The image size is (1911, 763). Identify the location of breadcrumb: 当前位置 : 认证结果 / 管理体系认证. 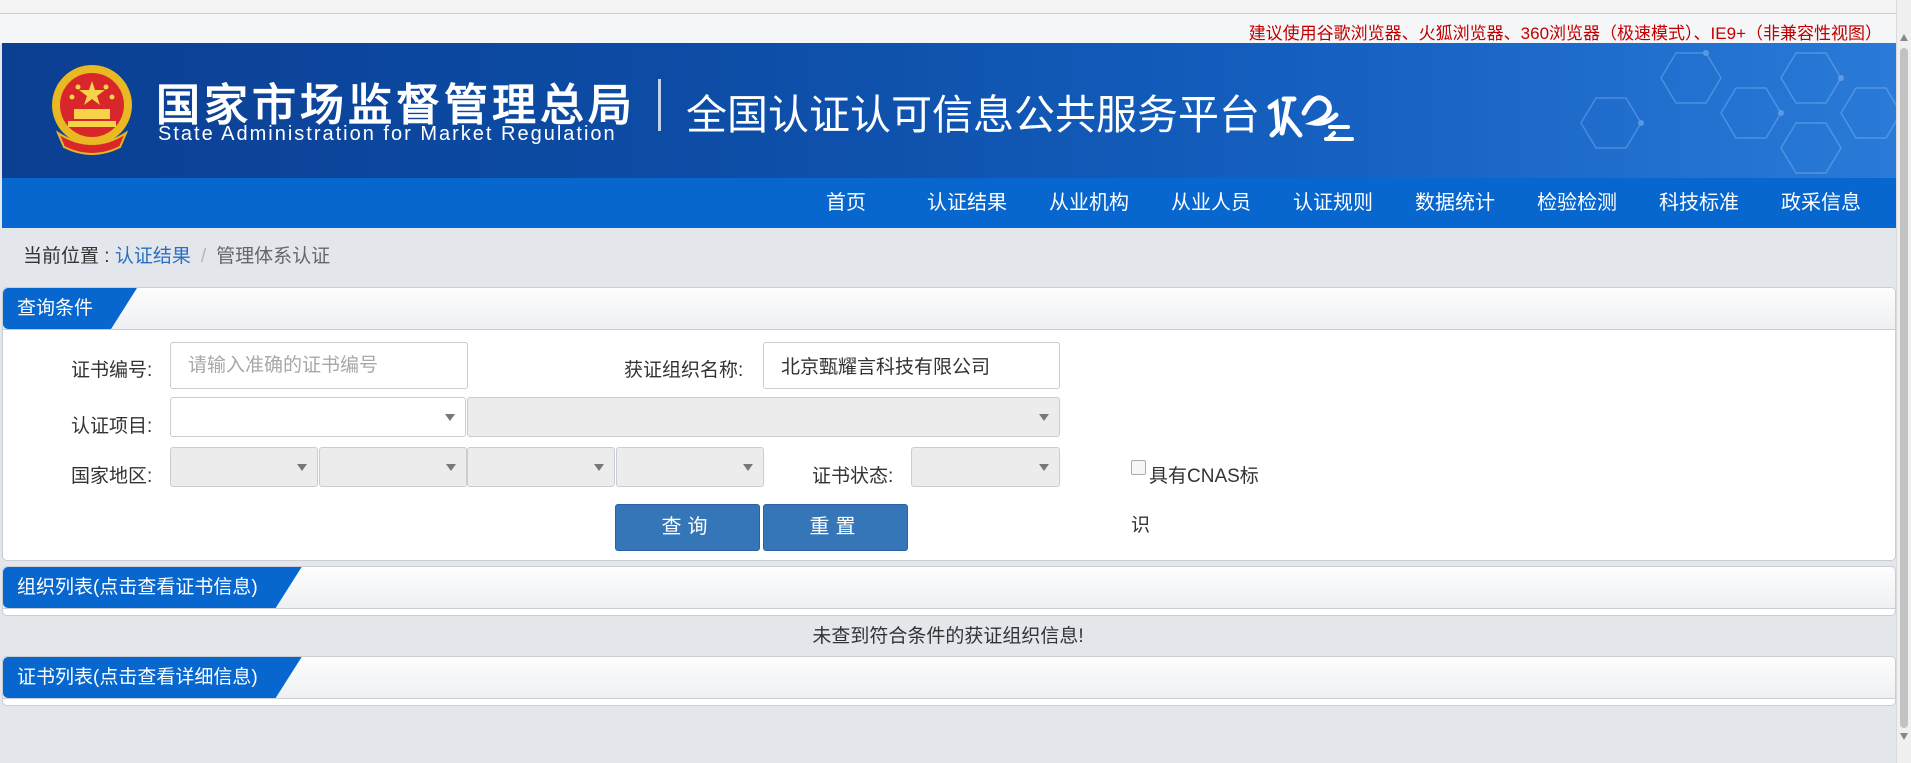
(176, 254).